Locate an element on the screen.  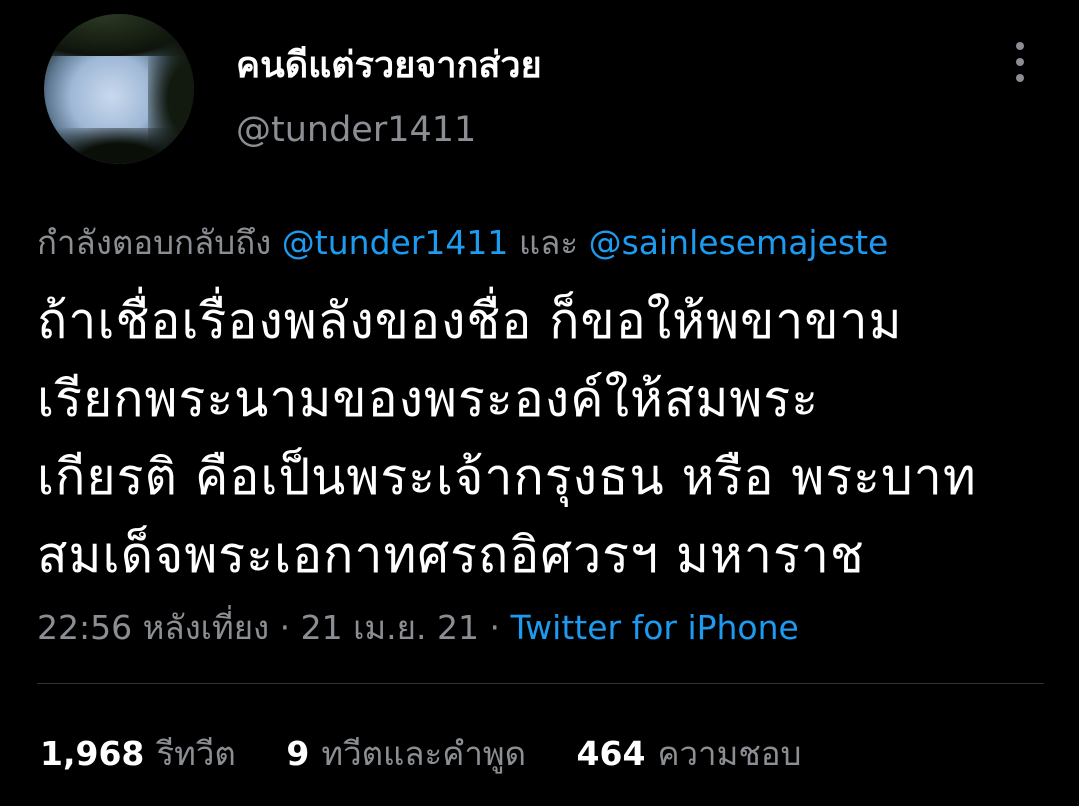
tweet-text-line: ถ้าเชื่อเรื่องพลังของชื่อ ก็ขอให้พขาขาม is located at coordinates (470, 321).